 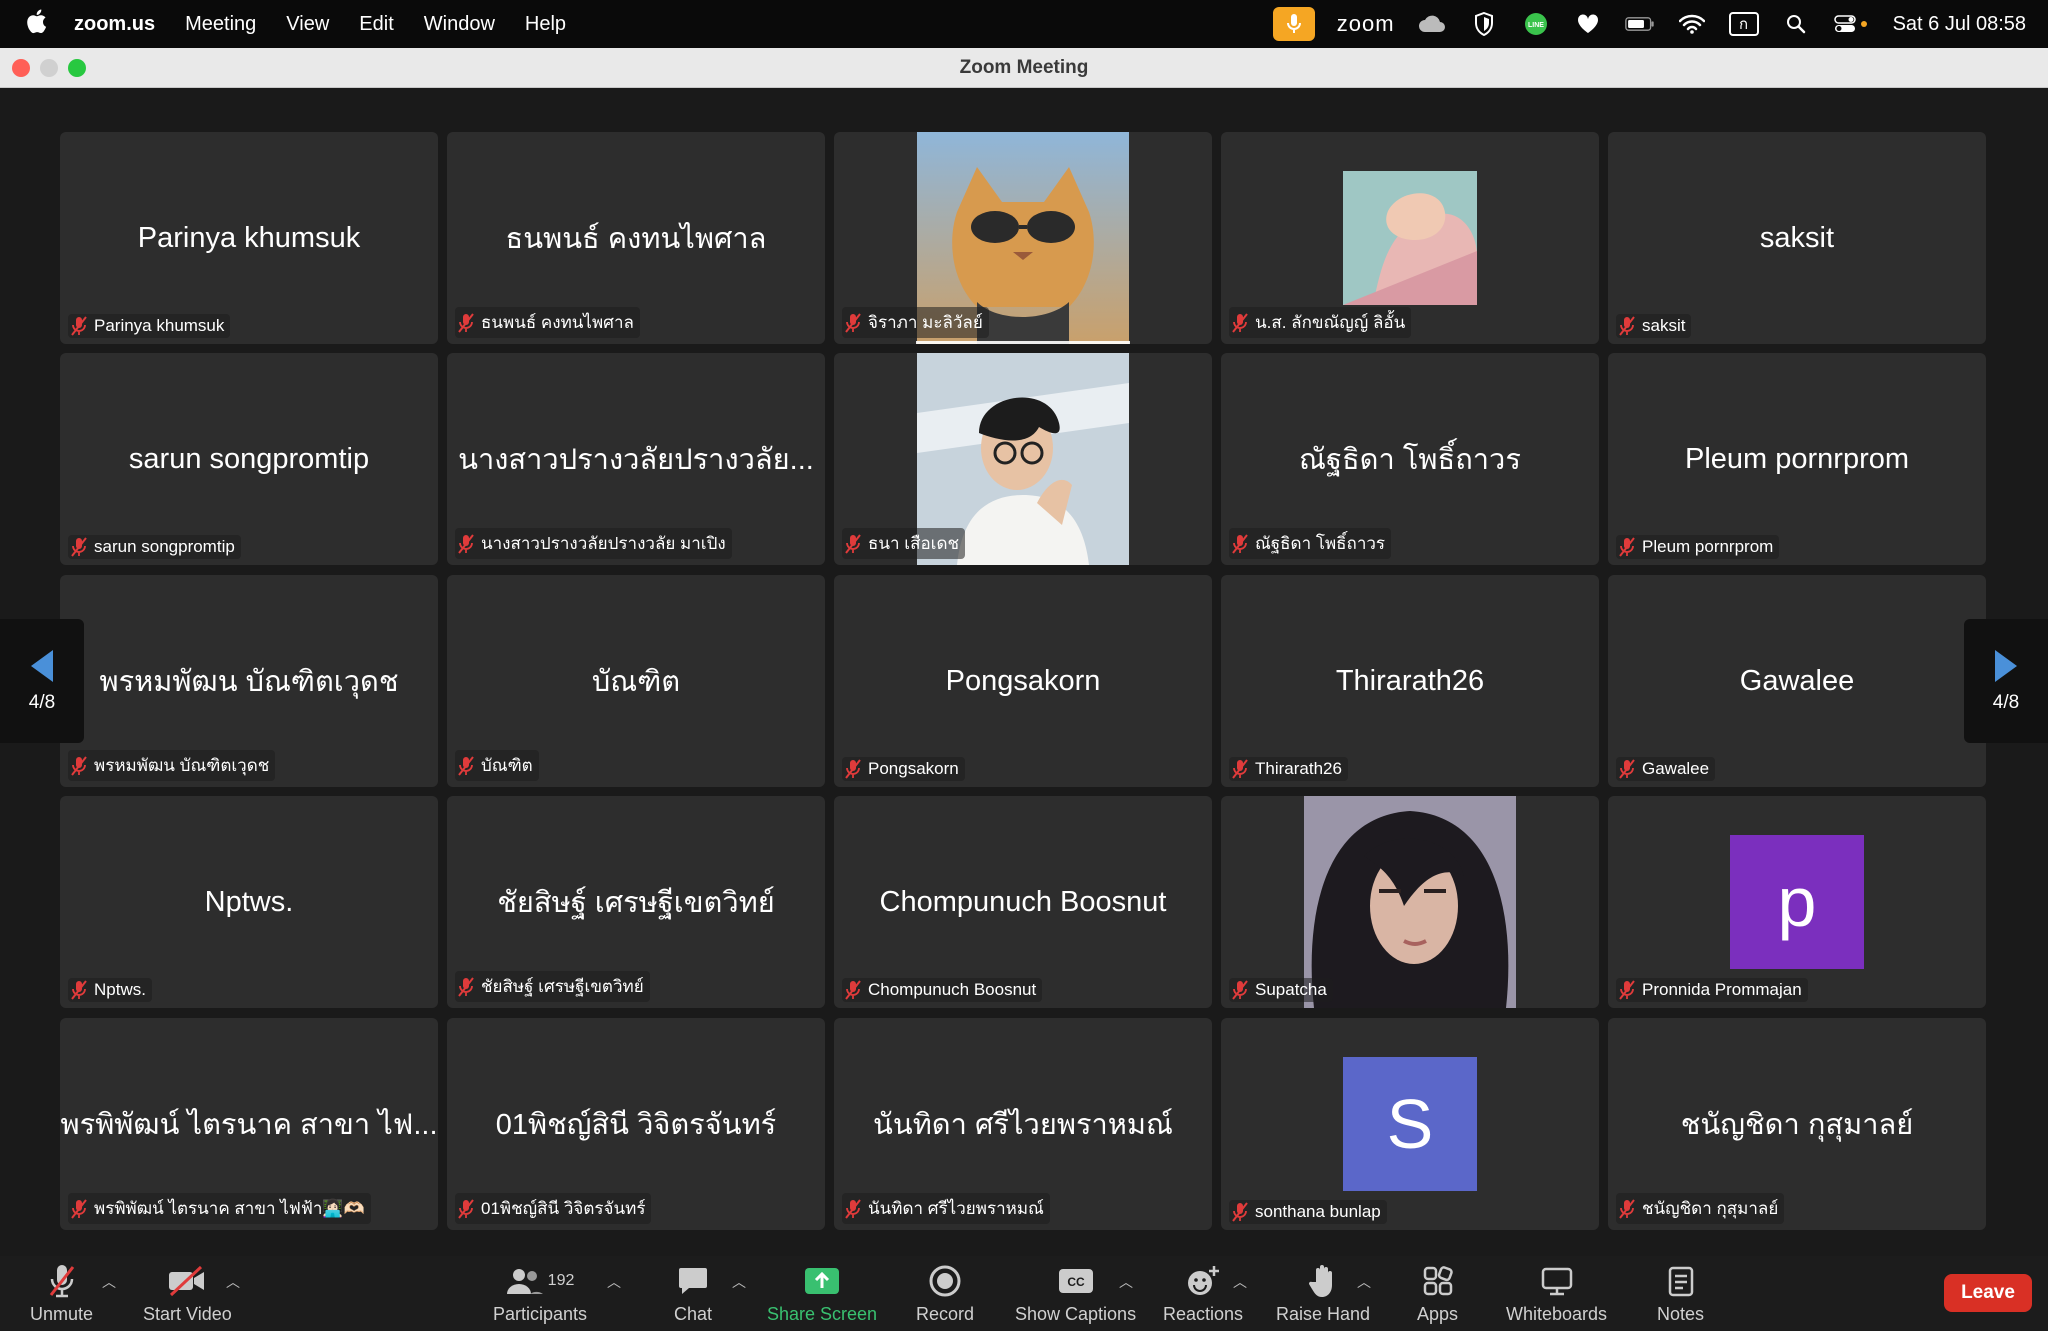 I want to click on participant-tile: Pleum pornrprom Pleum pornrprom, so click(x=1797, y=459).